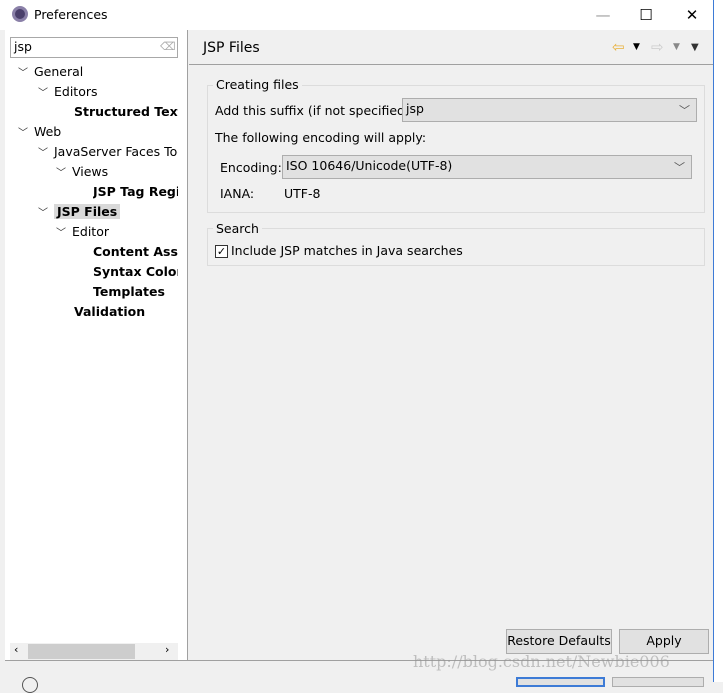 The width and height of the screenshot is (723, 693). What do you see at coordinates (81, 651) in the screenshot?
I see `scrollbar-thumb` at bounding box center [81, 651].